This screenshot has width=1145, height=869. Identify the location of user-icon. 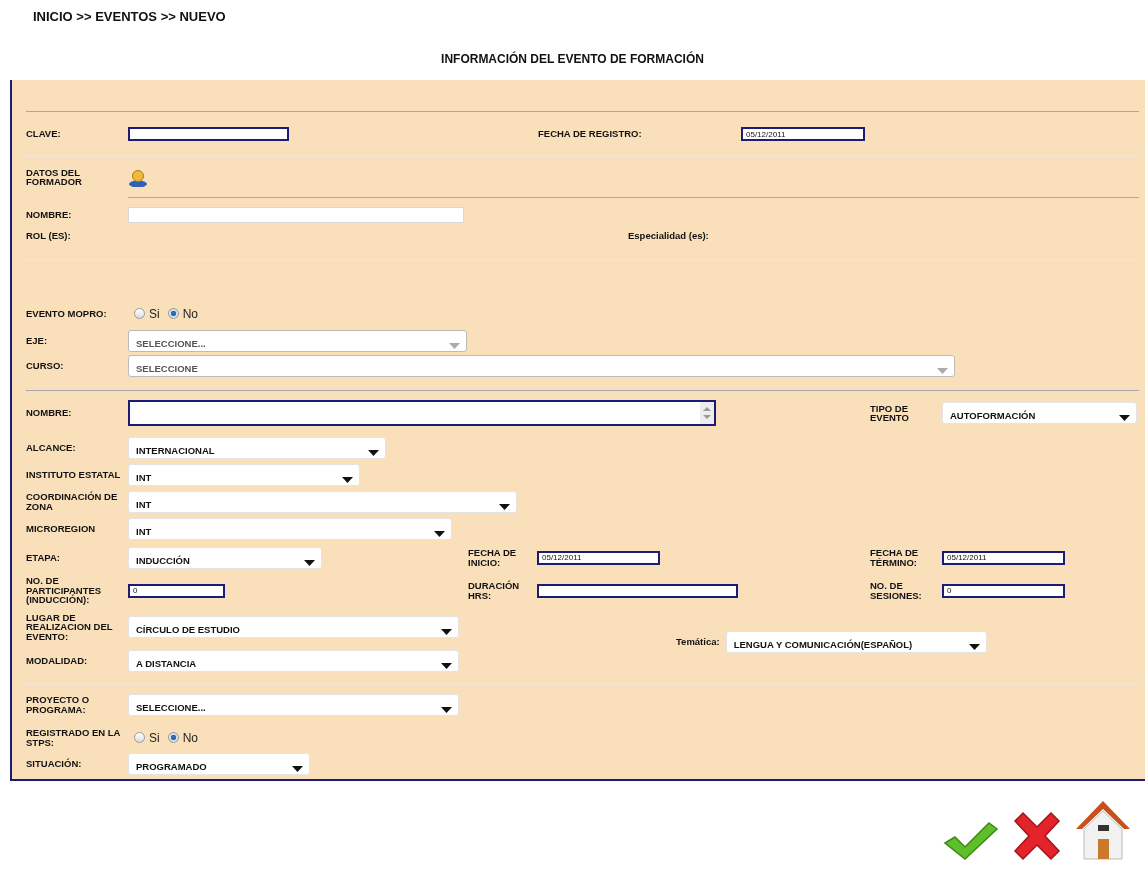
(138, 178).